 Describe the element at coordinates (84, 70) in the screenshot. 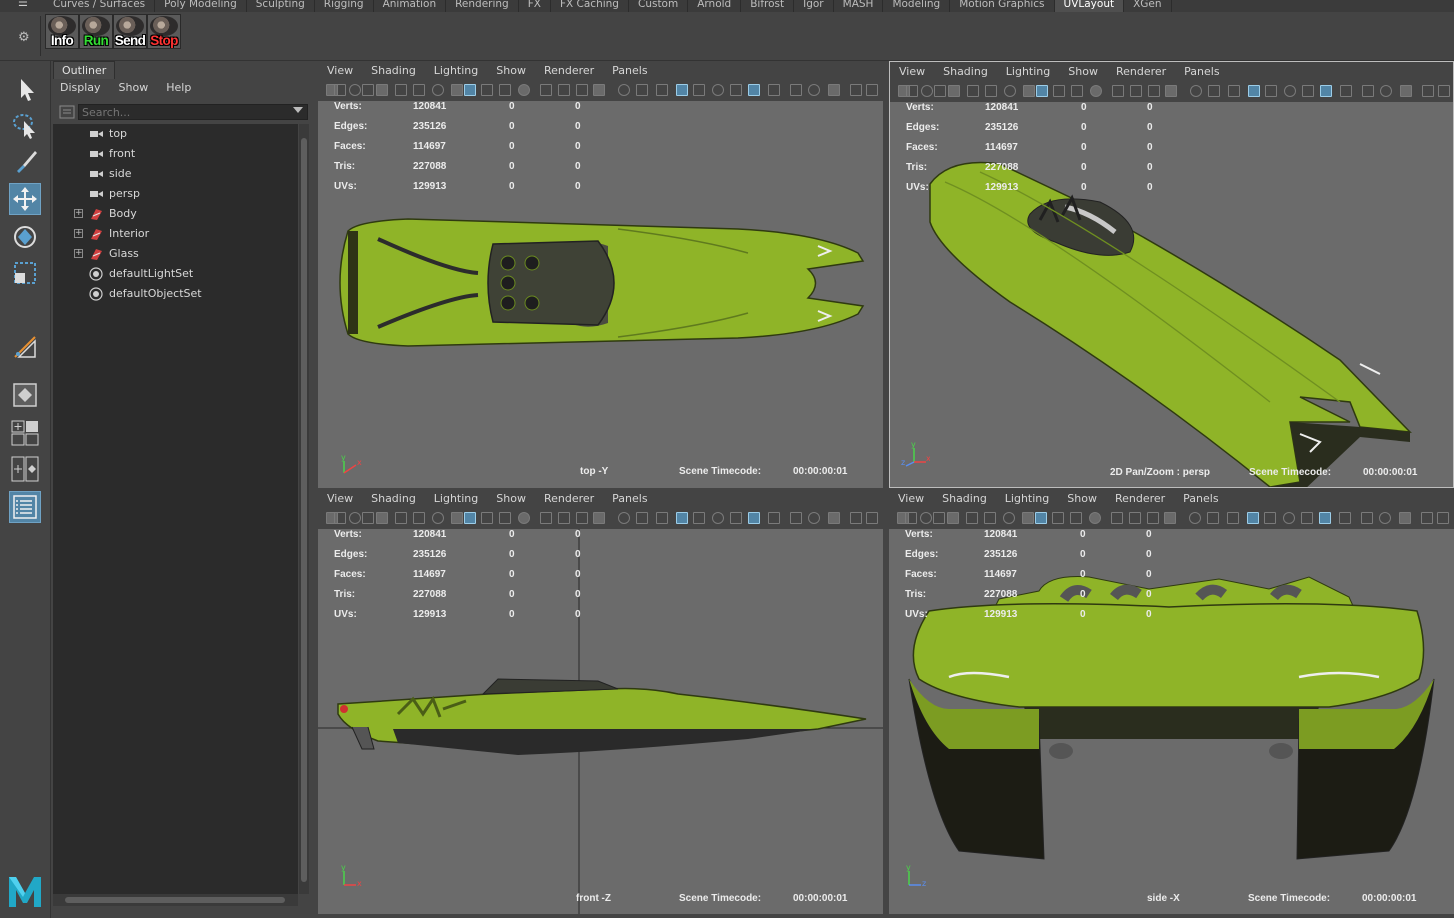

I see `outliner-tab: Outliner` at that location.